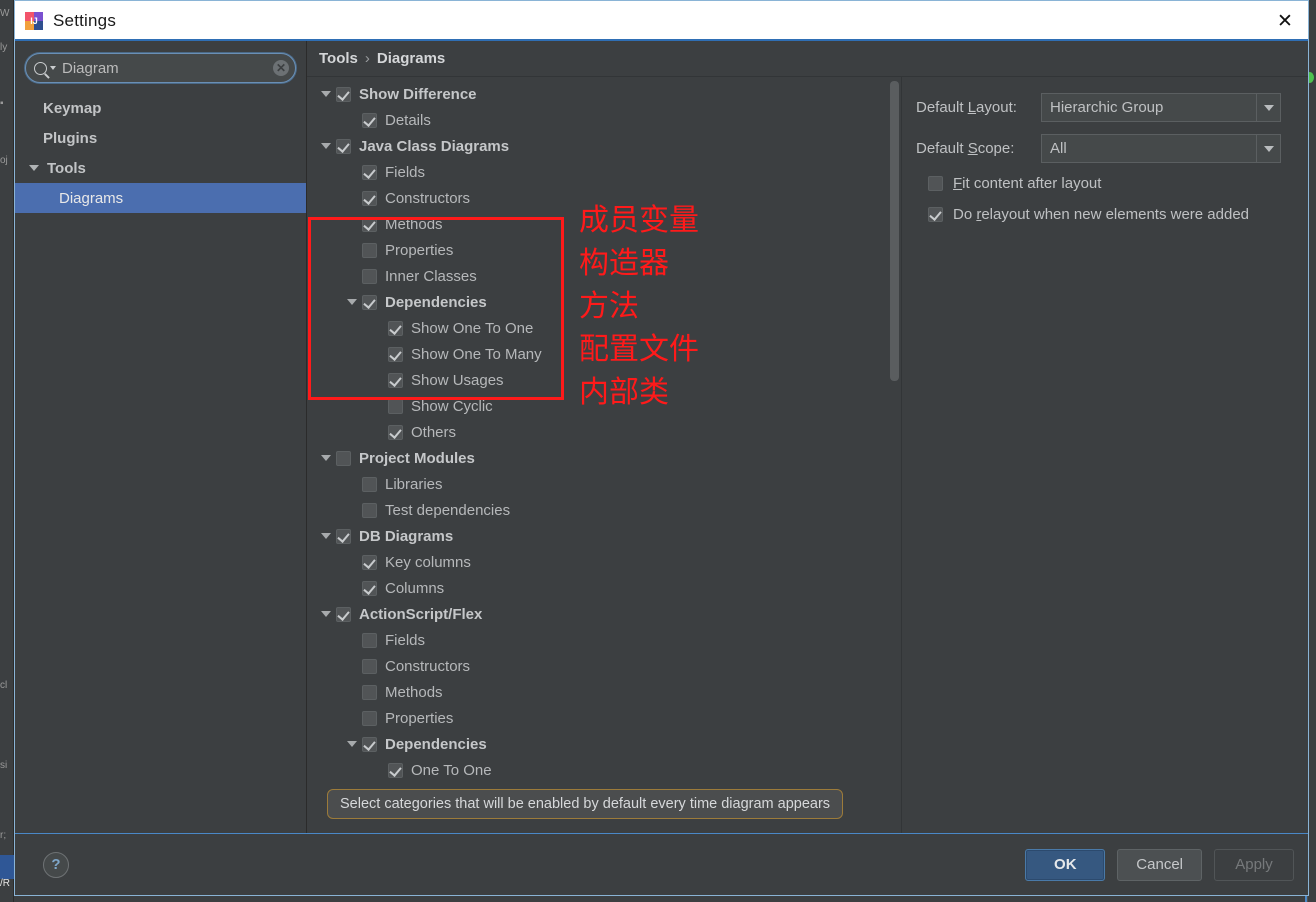  I want to click on tree-scrollbar, so click(894, 455).